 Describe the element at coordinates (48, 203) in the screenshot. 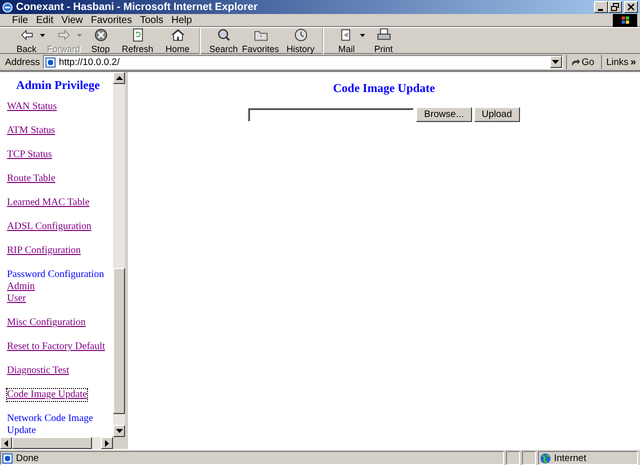

I see `sidebar-link: Learned MAC Table` at that location.